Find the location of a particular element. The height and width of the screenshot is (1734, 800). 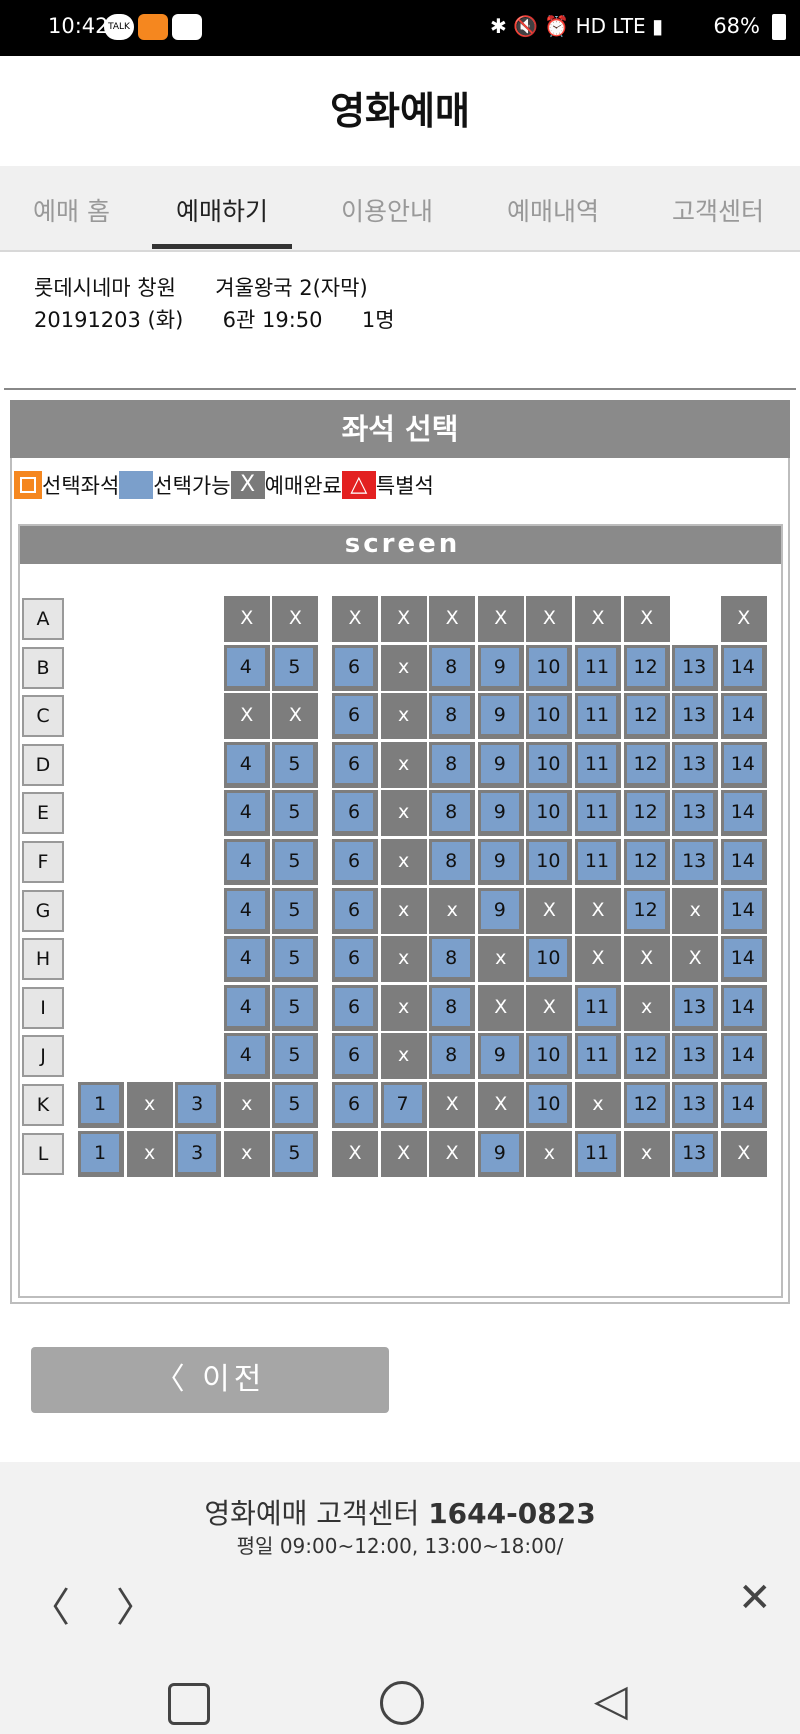

close-icon: ✕ is located at coordinates (755, 1598).